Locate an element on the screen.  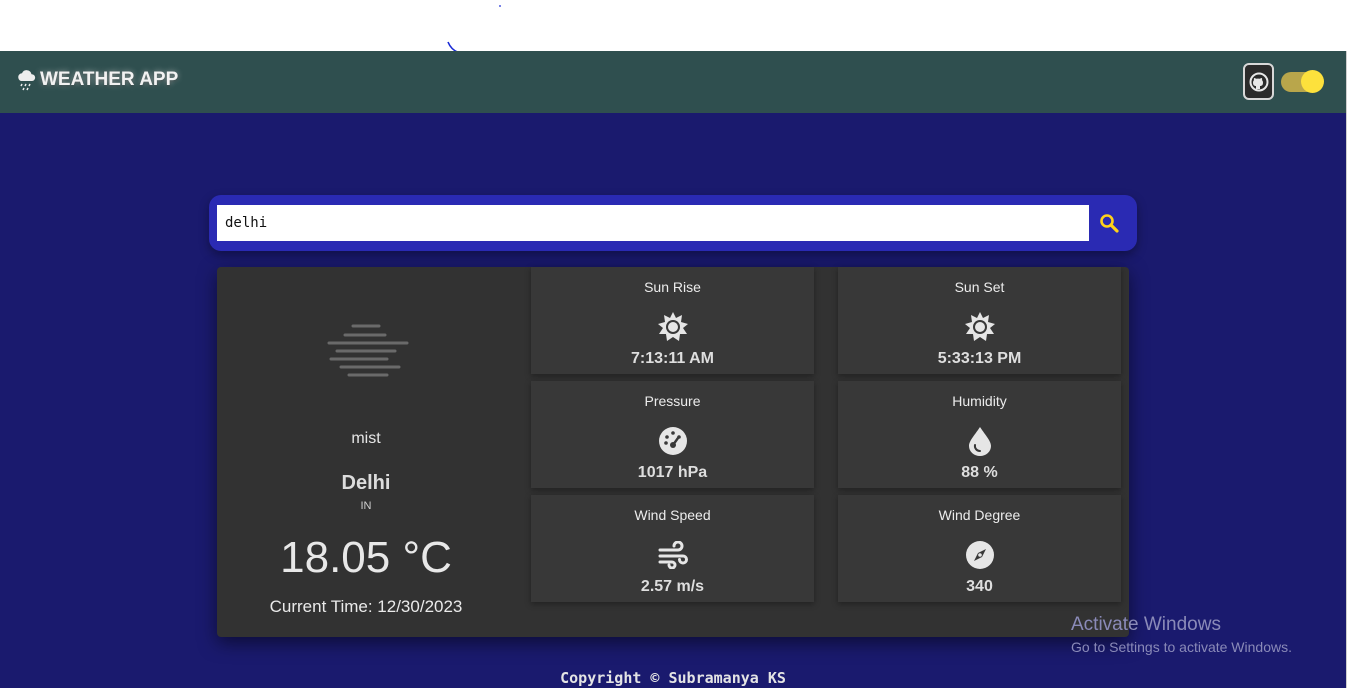
tile-sunset: Sun Set 5:33:13 PM is located at coordinates (979, 320).